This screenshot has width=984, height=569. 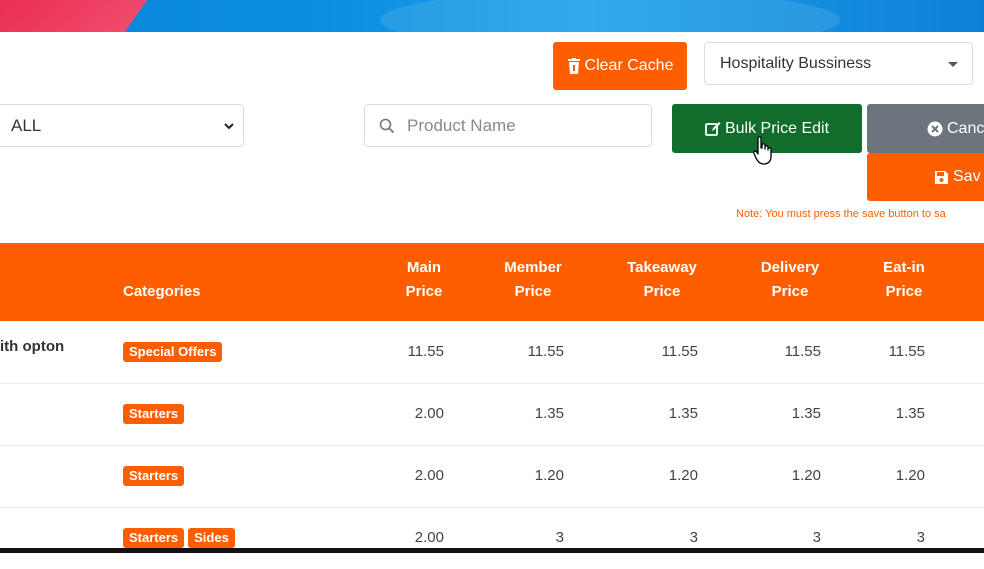 I want to click on header-delivery-price-line1: Delivery, so click(x=790, y=267).